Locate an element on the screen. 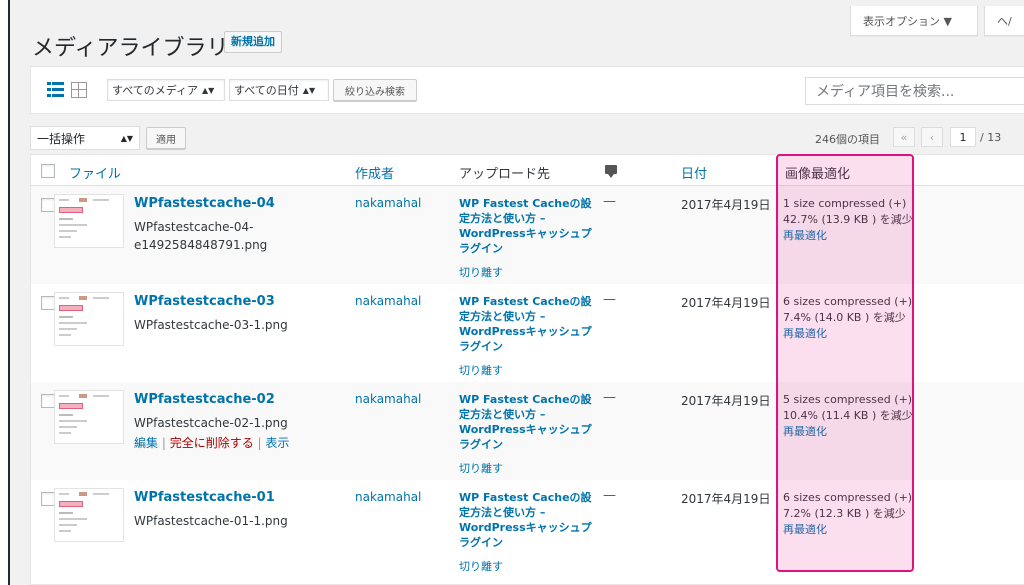 The width and height of the screenshot is (1024, 585). help-label: ヘ/ is located at coordinates (1004, 21).